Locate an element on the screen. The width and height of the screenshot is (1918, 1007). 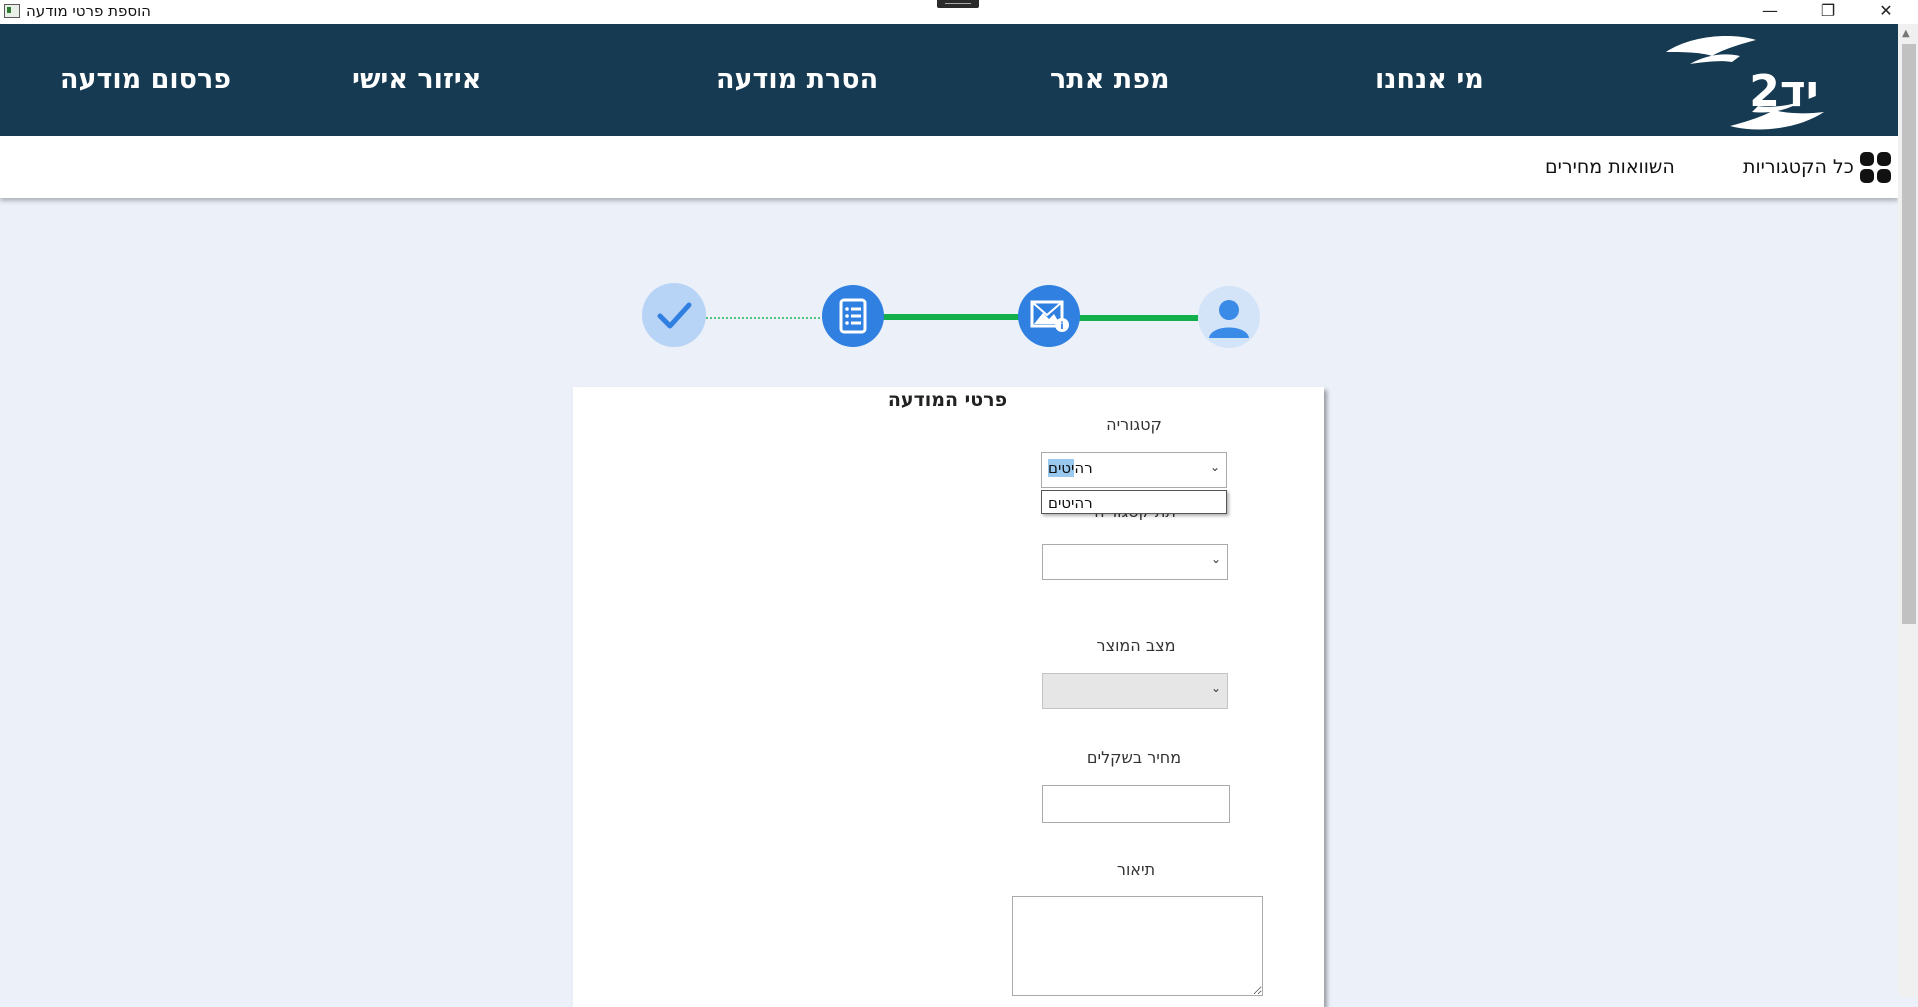
category-value-highlight: יטים is located at coordinates (1061, 468).